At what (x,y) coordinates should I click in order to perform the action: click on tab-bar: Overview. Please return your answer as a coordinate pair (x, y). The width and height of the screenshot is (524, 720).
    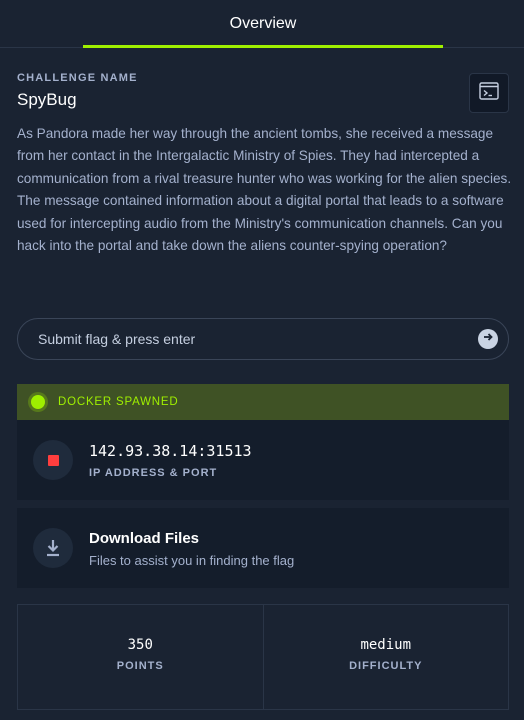
    Looking at the image, I should click on (262, 24).